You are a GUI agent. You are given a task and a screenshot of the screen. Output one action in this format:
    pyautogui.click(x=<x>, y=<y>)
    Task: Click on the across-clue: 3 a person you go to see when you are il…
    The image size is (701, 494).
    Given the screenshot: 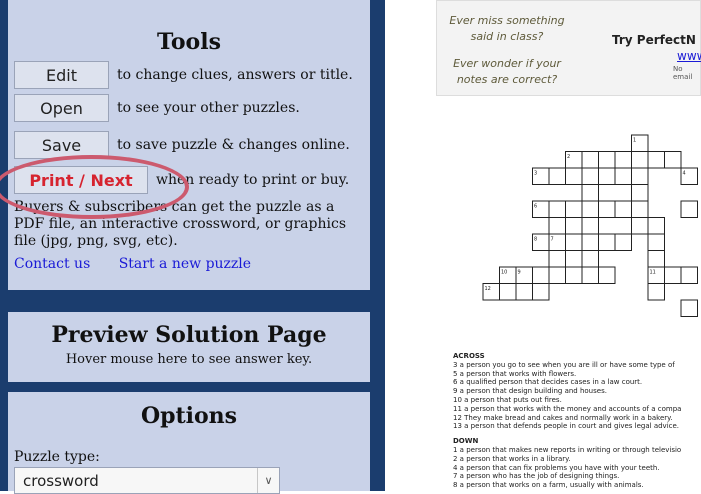 What is the action you would take?
    pyautogui.click(x=564, y=364)
    